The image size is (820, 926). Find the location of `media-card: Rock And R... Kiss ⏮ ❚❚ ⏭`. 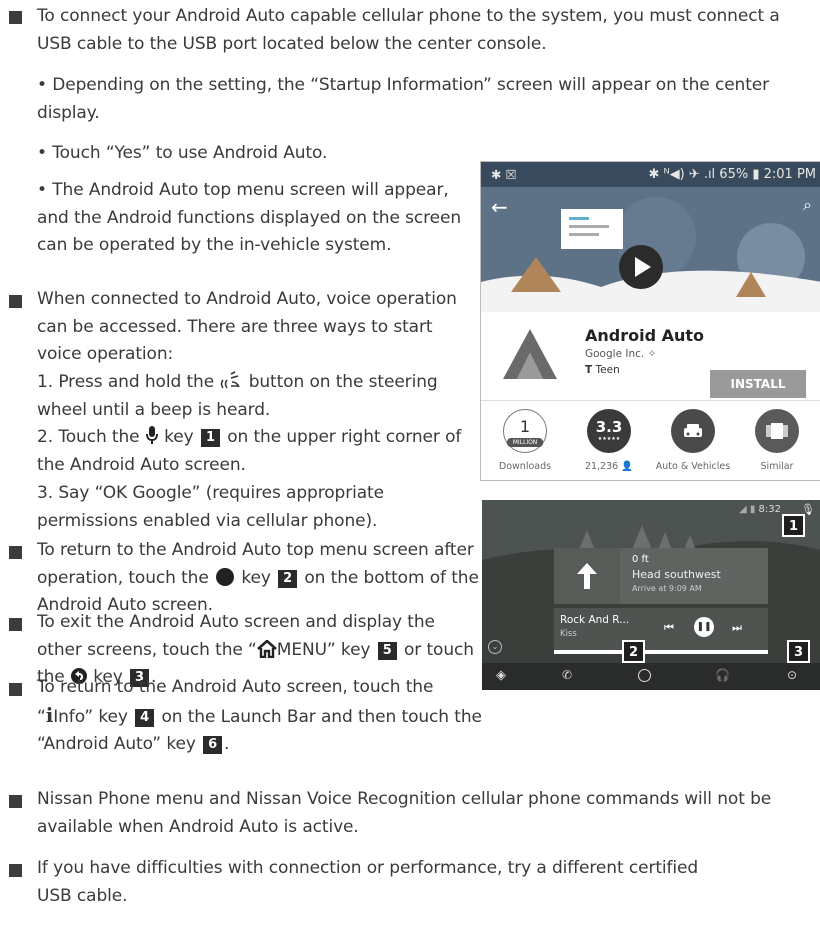

media-card: Rock And R... Kiss ⏮ ❚❚ ⏭ is located at coordinates (661, 631).